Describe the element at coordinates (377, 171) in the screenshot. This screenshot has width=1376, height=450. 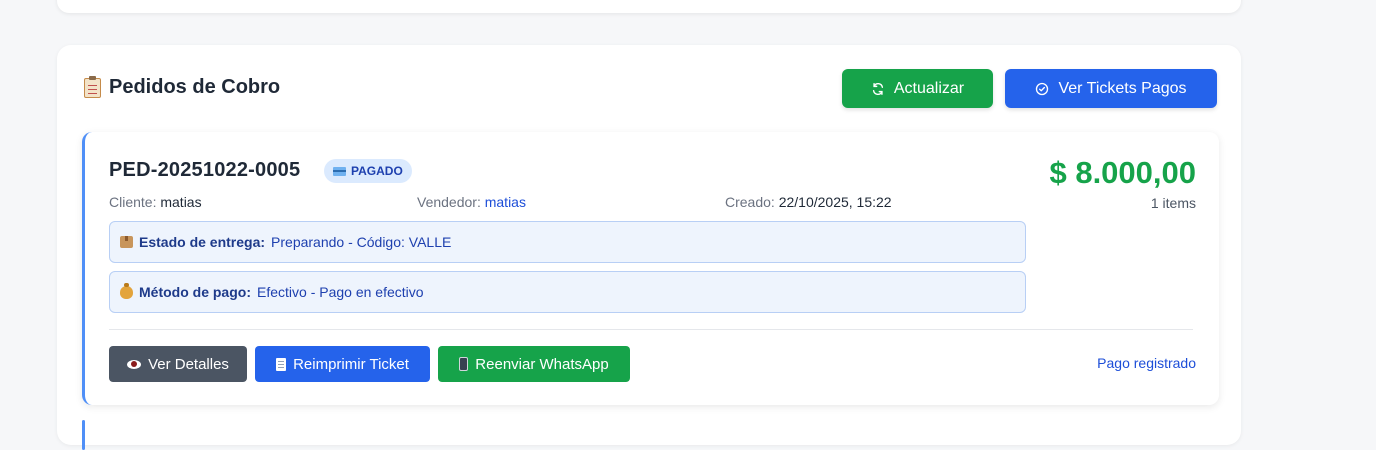
I see `status-badge-text: PAGADO` at that location.